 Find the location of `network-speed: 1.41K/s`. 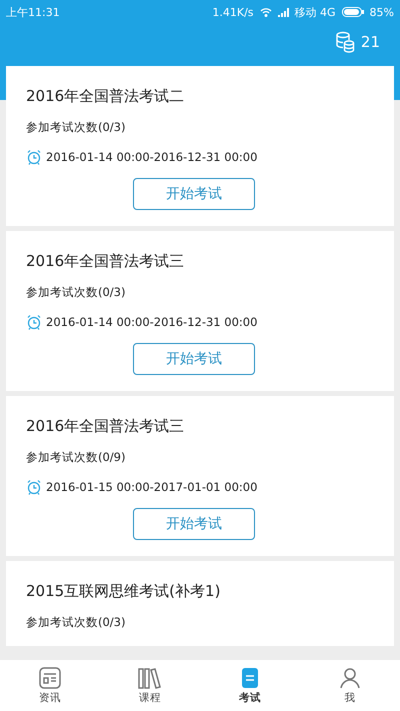

network-speed: 1.41K/s is located at coordinates (233, 12).